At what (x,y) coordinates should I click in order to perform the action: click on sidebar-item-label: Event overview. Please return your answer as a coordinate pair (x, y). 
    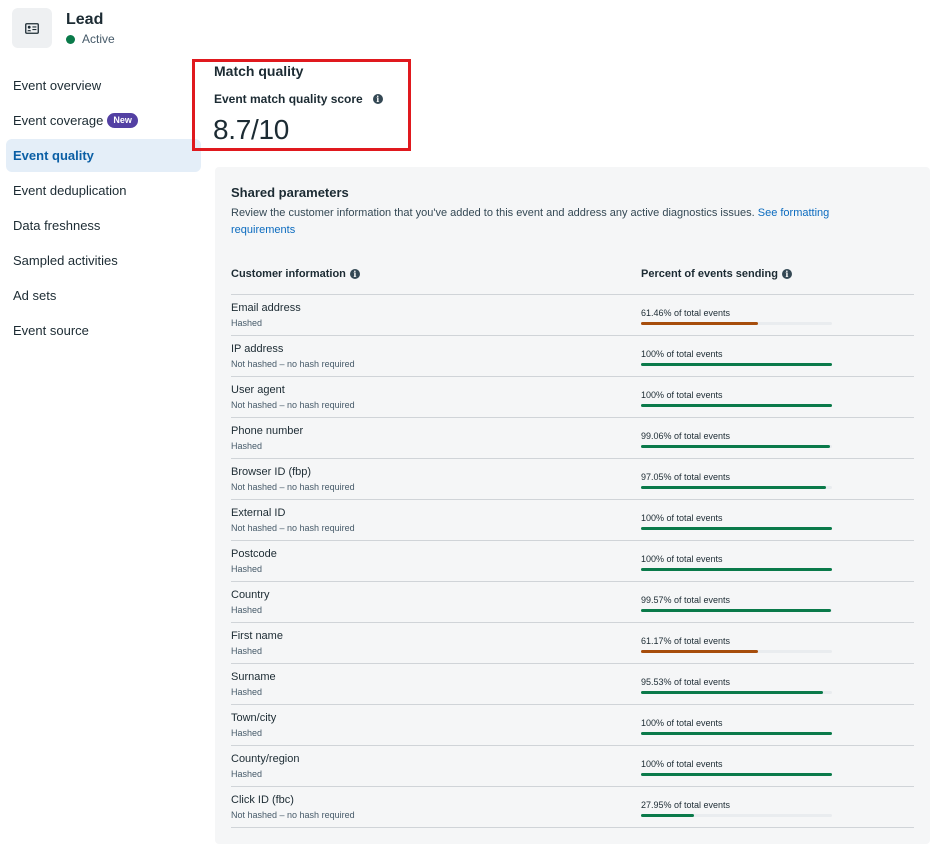
    Looking at the image, I should click on (57, 85).